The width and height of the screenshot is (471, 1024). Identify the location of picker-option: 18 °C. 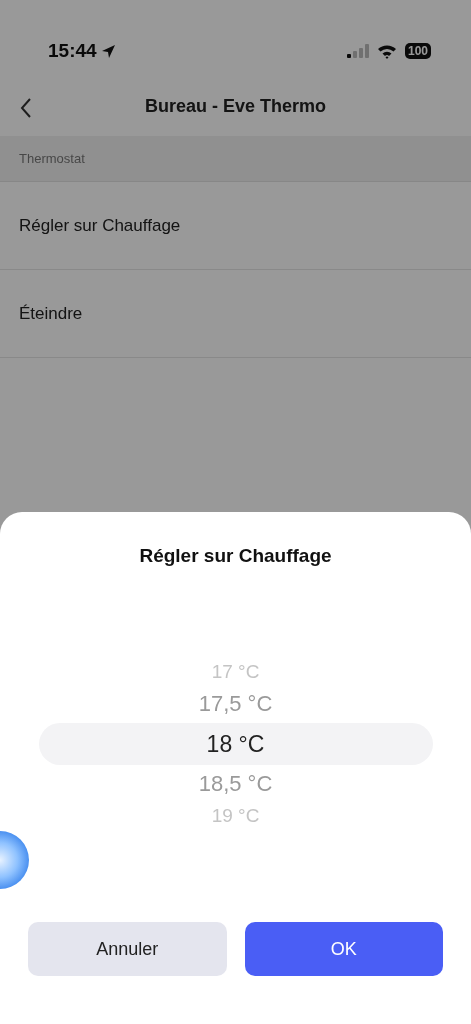
(235, 743).